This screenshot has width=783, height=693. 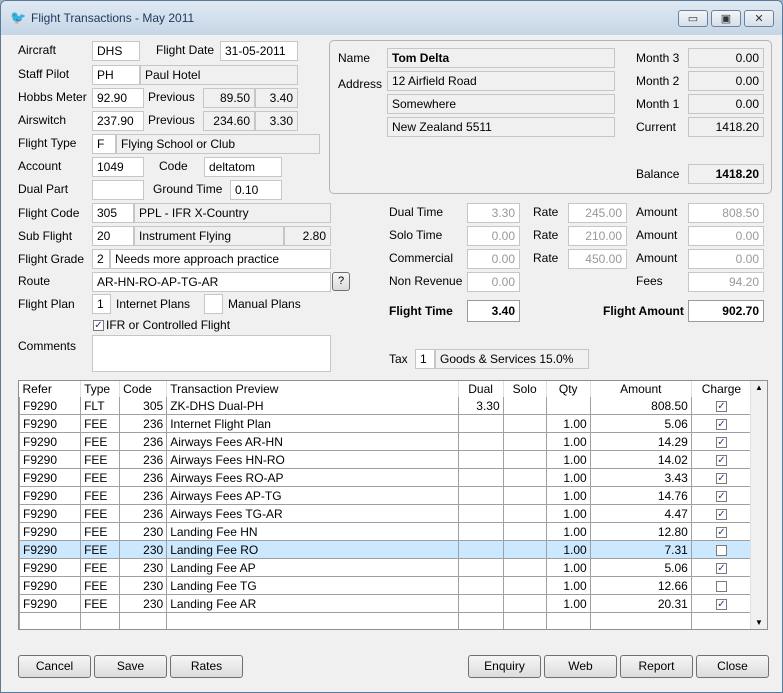 I want to click on month2-field: 0.00, so click(x=726, y=81).